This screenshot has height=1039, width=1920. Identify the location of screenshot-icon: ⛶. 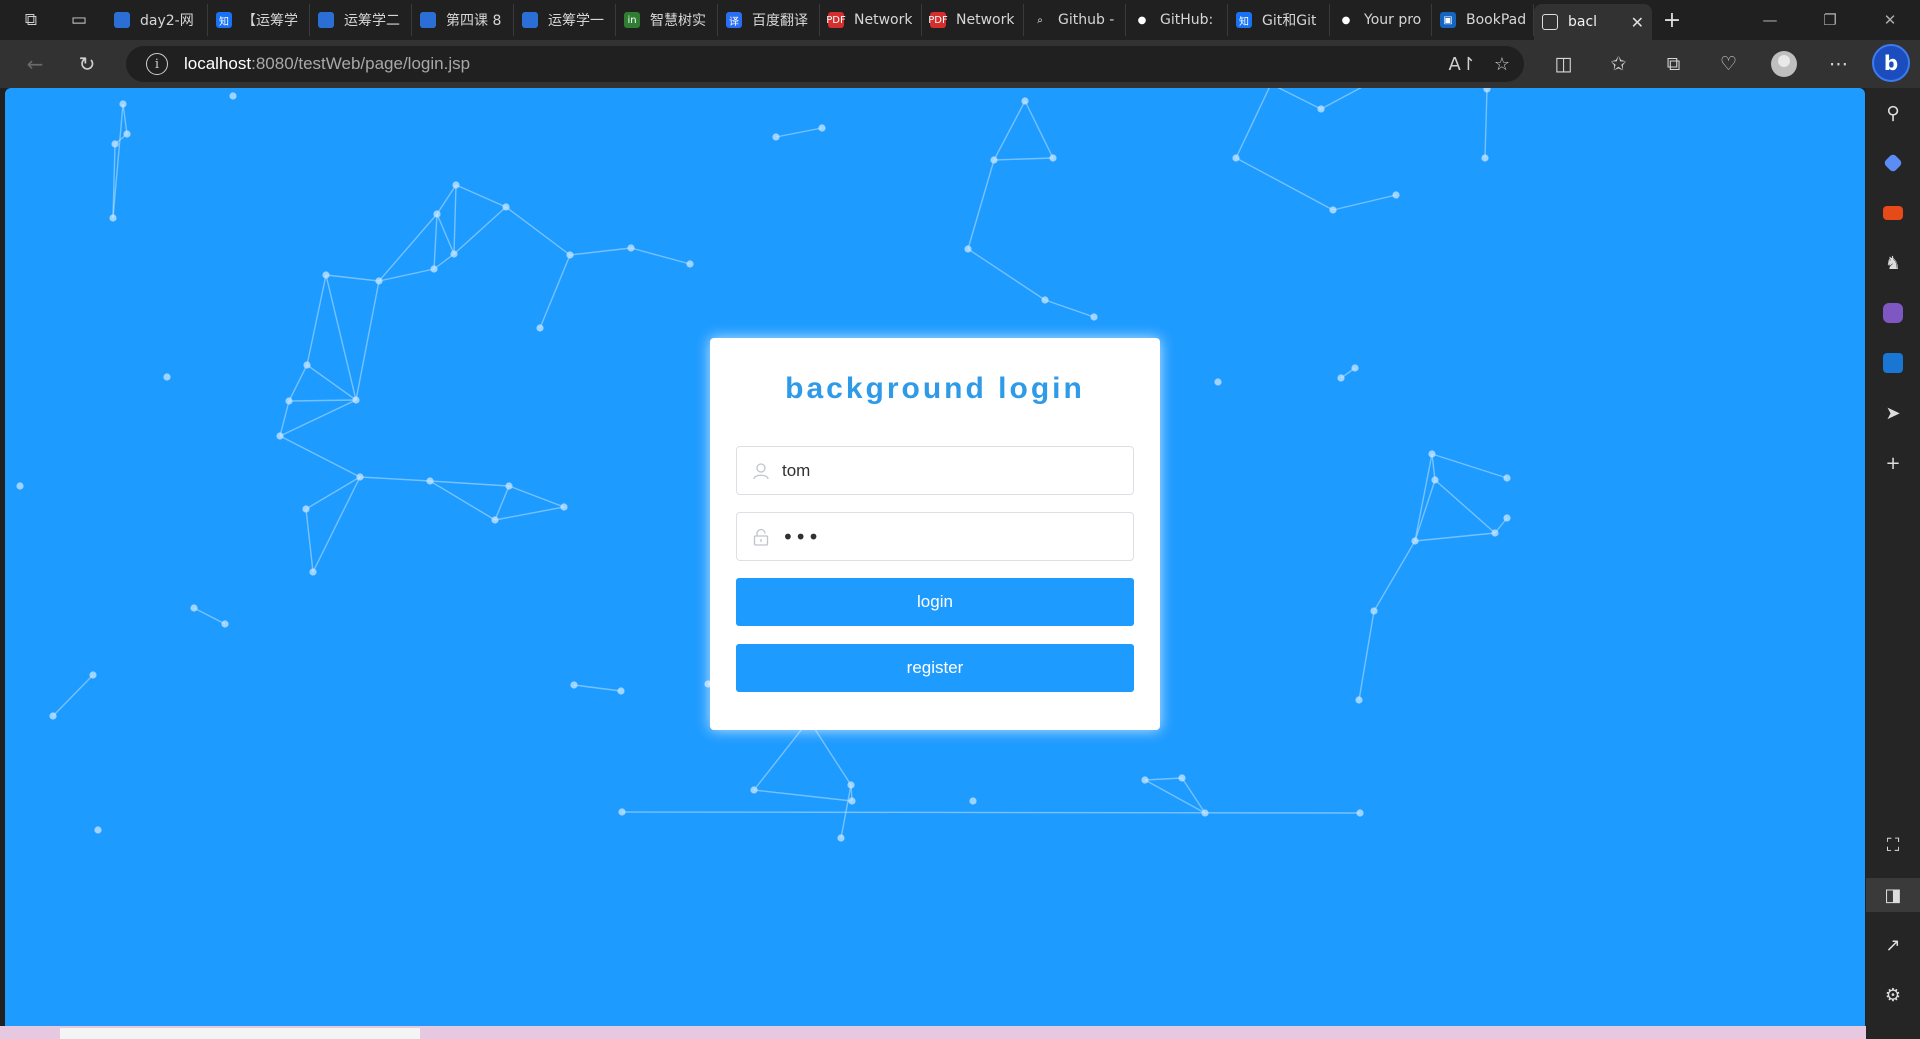
(1893, 845).